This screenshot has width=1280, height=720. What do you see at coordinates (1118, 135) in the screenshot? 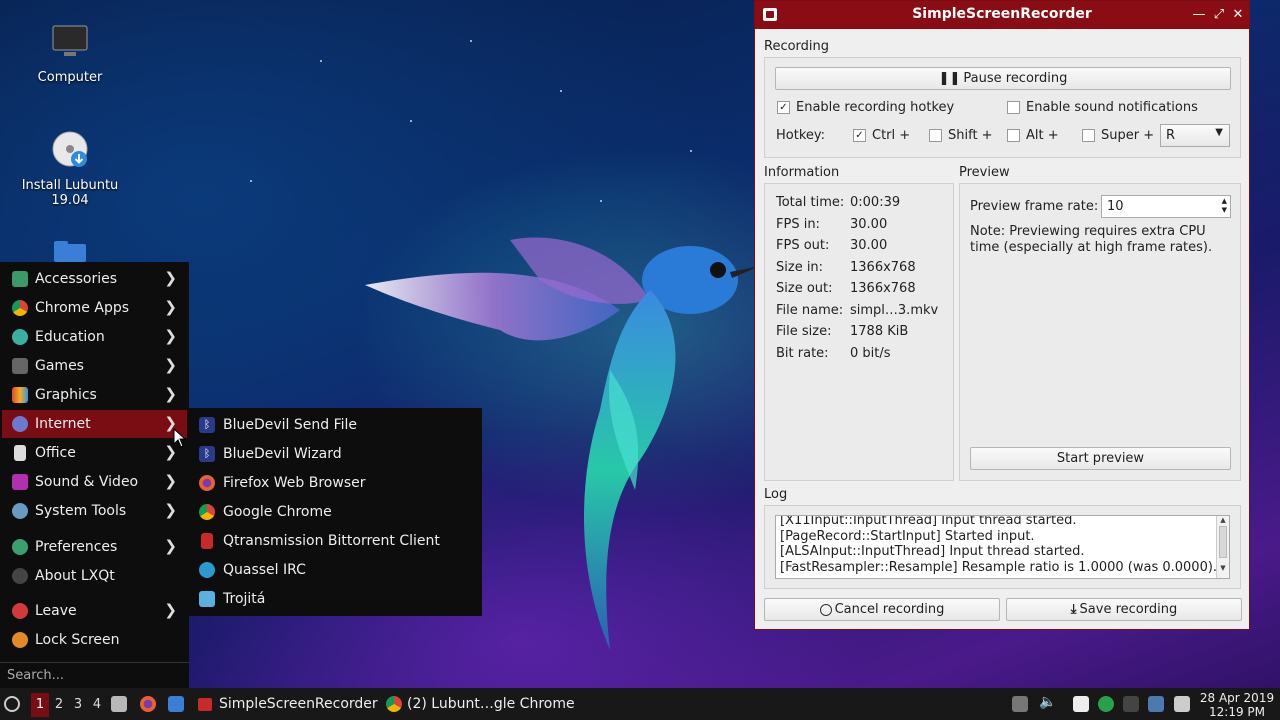
I see `super-checkbox: Super +` at bounding box center [1118, 135].